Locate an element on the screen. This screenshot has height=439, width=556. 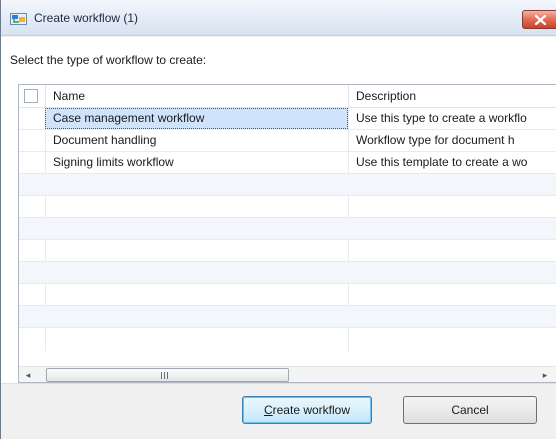
cell-description: Use this type to create a workflo is located at coordinates (452, 118).